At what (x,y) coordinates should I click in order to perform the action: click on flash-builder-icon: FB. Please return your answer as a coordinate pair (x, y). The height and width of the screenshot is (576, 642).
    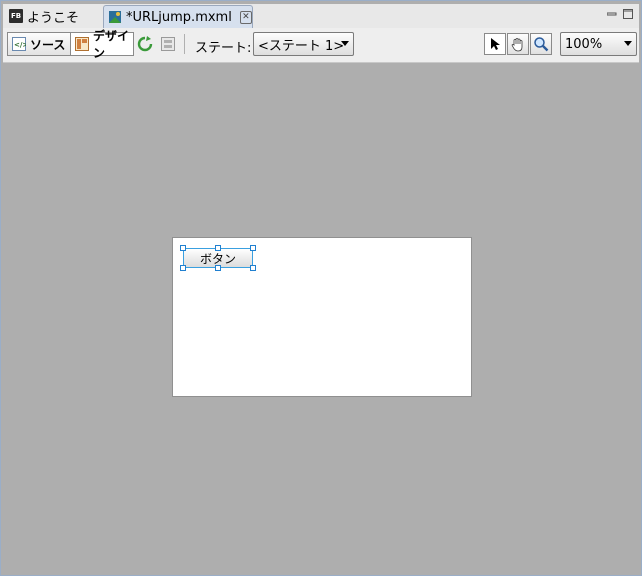
    Looking at the image, I should click on (16, 16).